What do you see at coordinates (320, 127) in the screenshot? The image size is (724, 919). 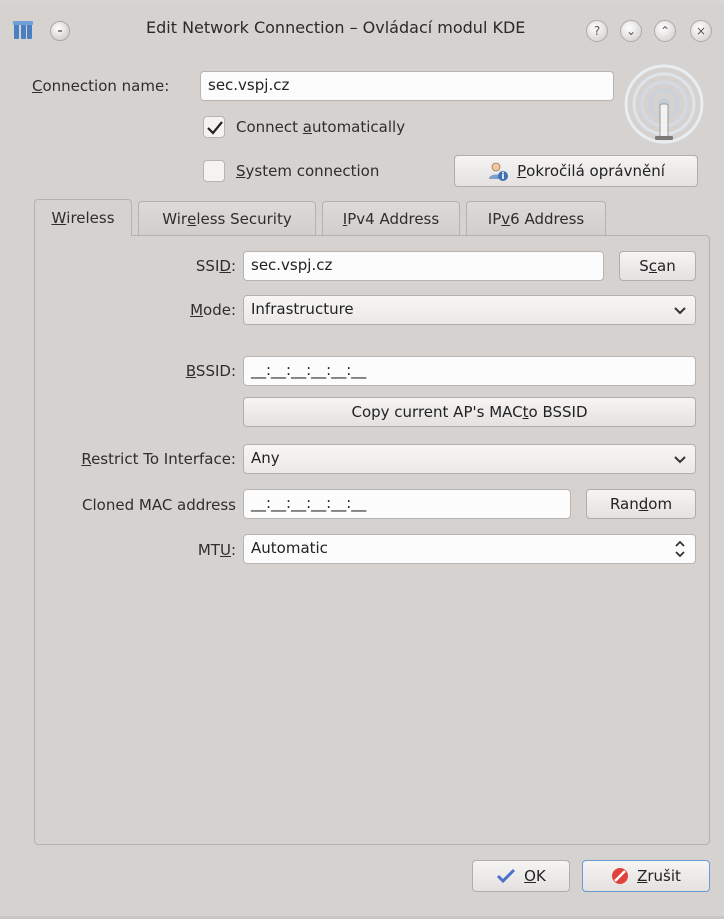 I see `connect-automatically-label: Connect automatically` at bounding box center [320, 127].